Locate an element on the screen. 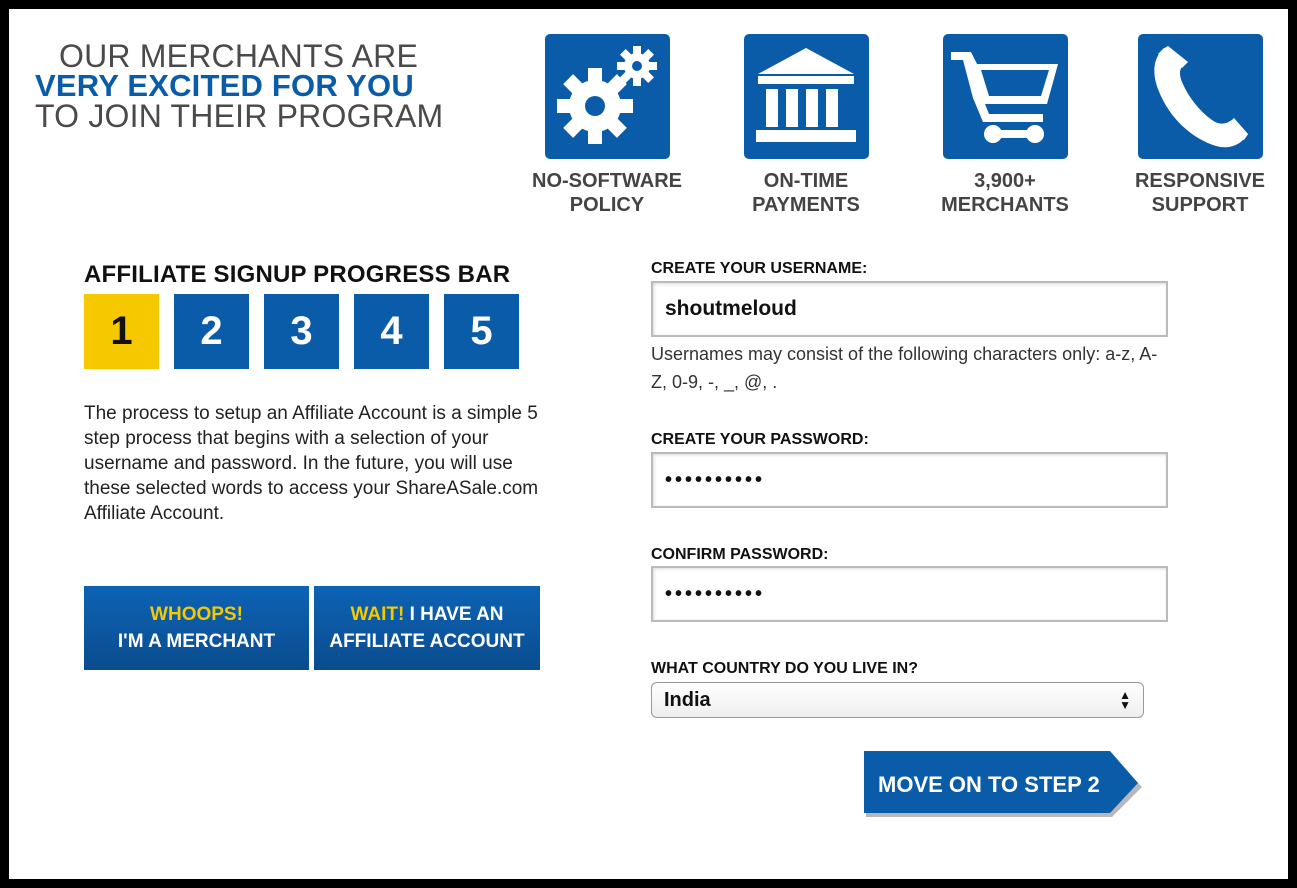 Image resolution: width=1297 pixels, height=888 pixels. progress-title: AFFILIATE SIGNUP PROGRESS BAR is located at coordinates (297, 274).